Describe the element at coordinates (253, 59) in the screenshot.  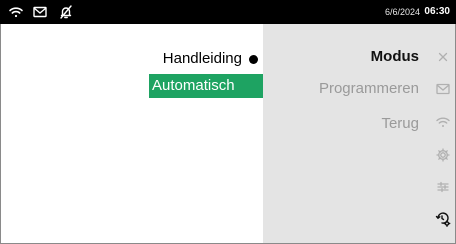
I see `selected-indicator-dot` at that location.